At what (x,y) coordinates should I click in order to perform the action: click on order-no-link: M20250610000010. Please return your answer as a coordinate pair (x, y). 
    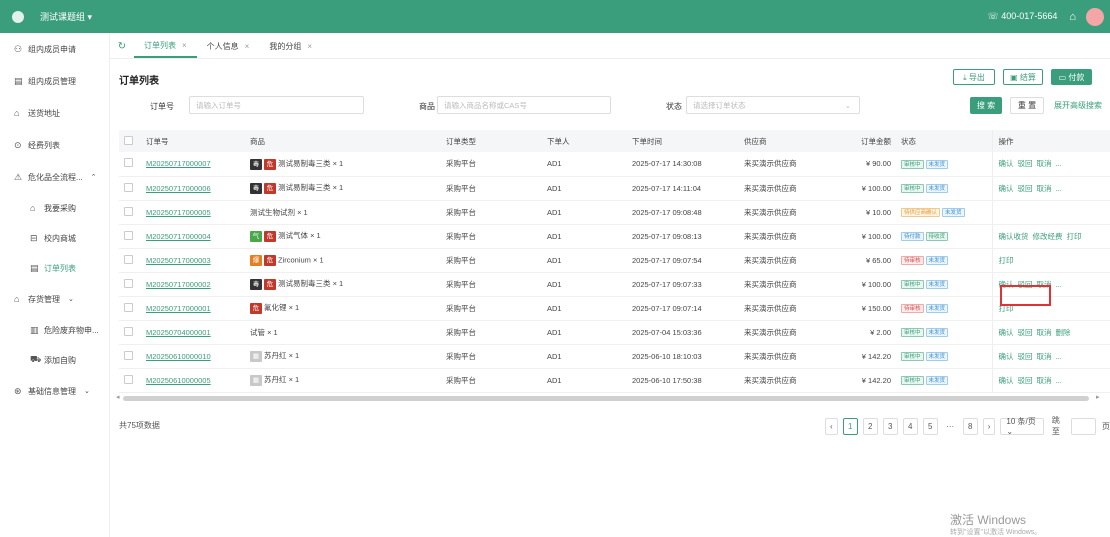
    Looking at the image, I should click on (178, 356).